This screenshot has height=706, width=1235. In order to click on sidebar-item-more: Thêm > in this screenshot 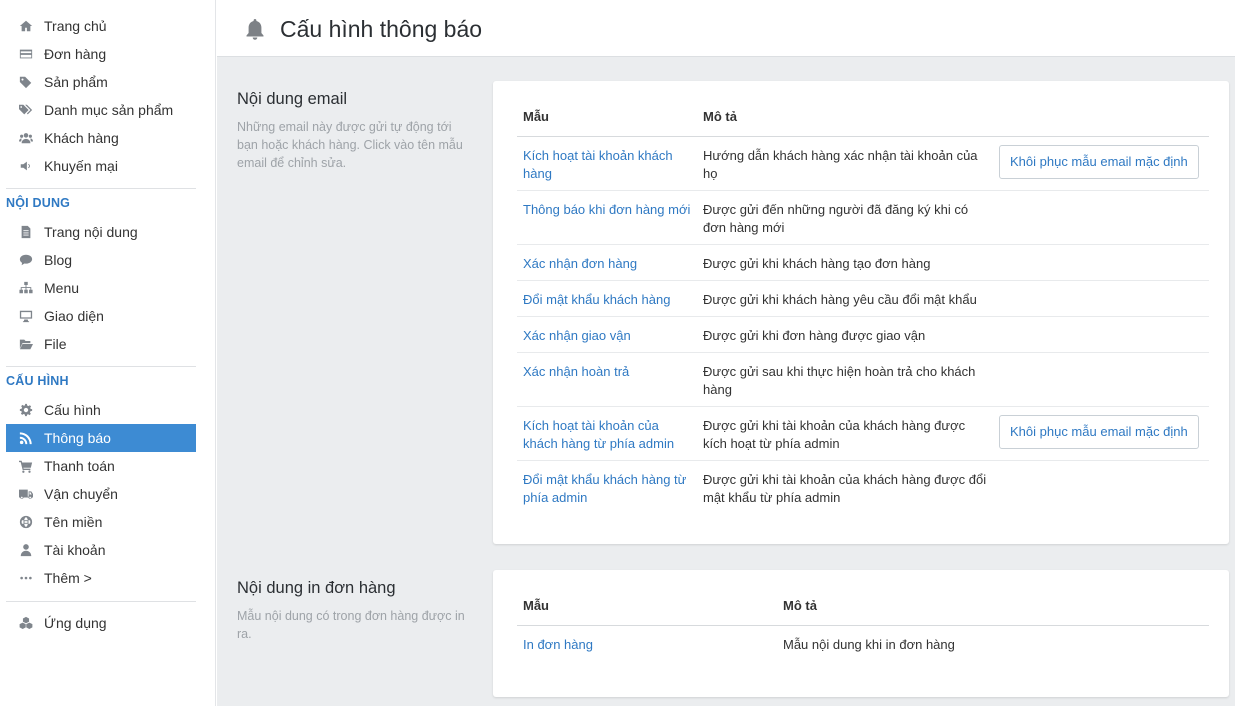, I will do `click(101, 578)`.